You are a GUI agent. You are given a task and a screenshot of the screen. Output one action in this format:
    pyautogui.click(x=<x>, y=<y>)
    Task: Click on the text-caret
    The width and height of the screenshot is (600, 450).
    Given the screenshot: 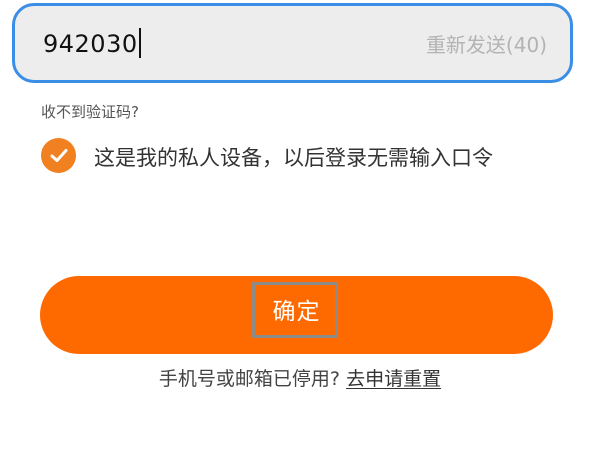 What is the action you would take?
    pyautogui.click(x=139, y=43)
    